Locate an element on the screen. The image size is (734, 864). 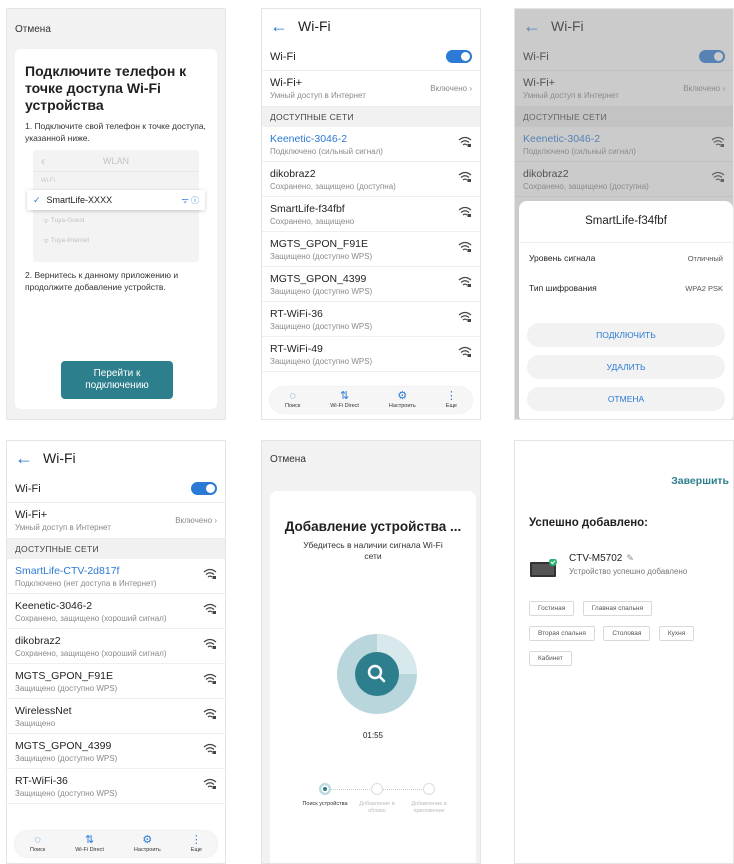
room-chip: Вторая спальня is located at coordinates (562, 633).